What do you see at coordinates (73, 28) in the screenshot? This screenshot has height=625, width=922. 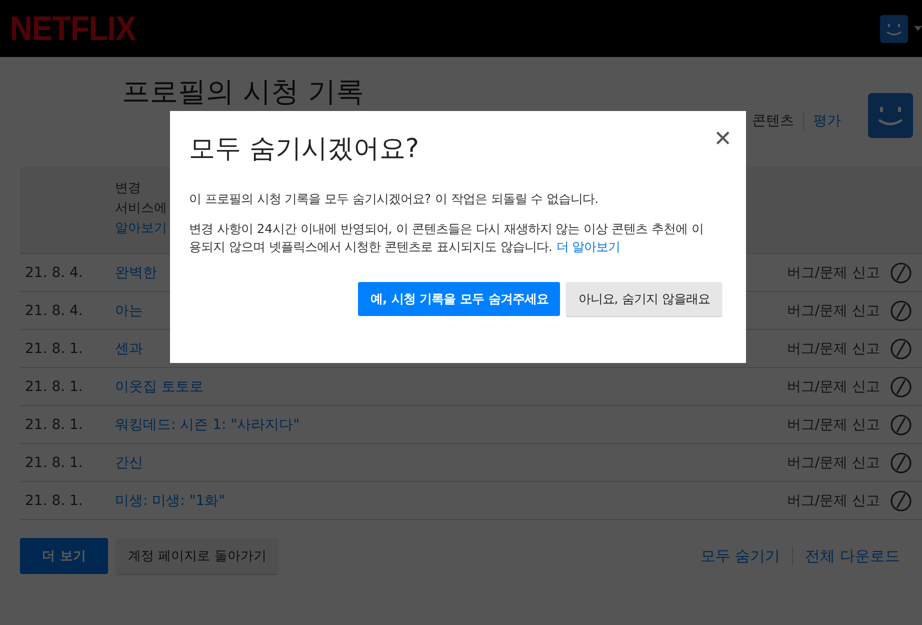 I see `logo: NETFLIX` at bounding box center [73, 28].